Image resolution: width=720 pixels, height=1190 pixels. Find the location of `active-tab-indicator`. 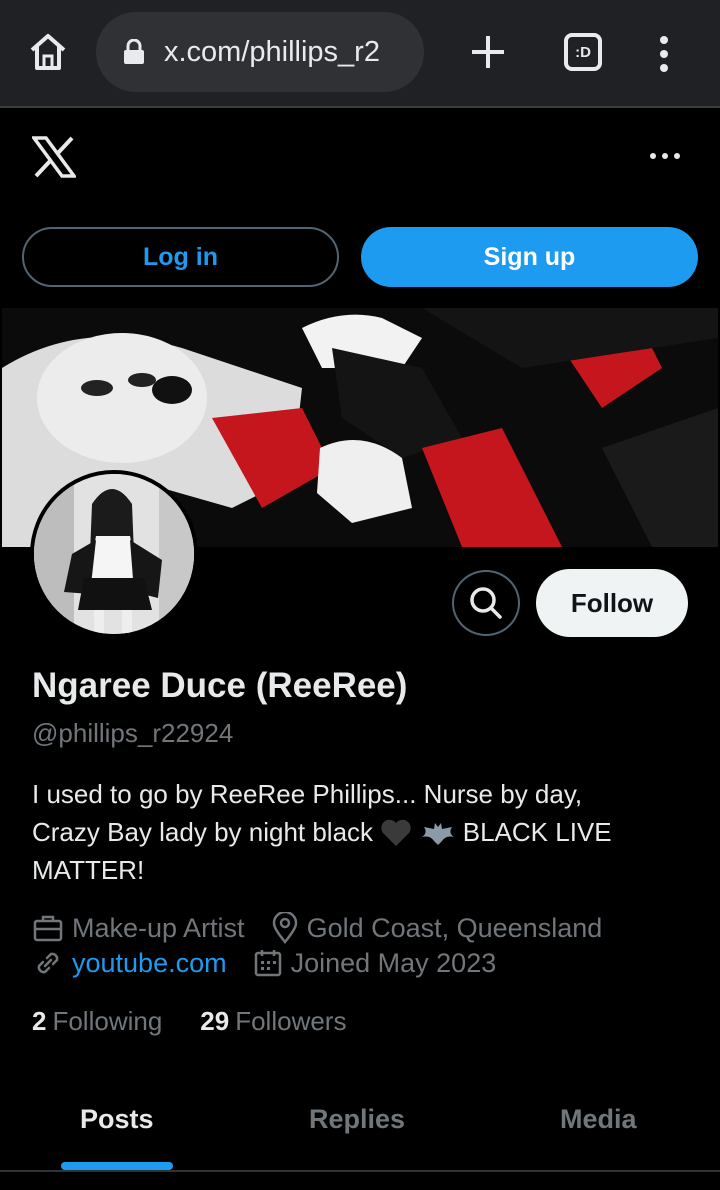

active-tab-indicator is located at coordinates (117, 1166).